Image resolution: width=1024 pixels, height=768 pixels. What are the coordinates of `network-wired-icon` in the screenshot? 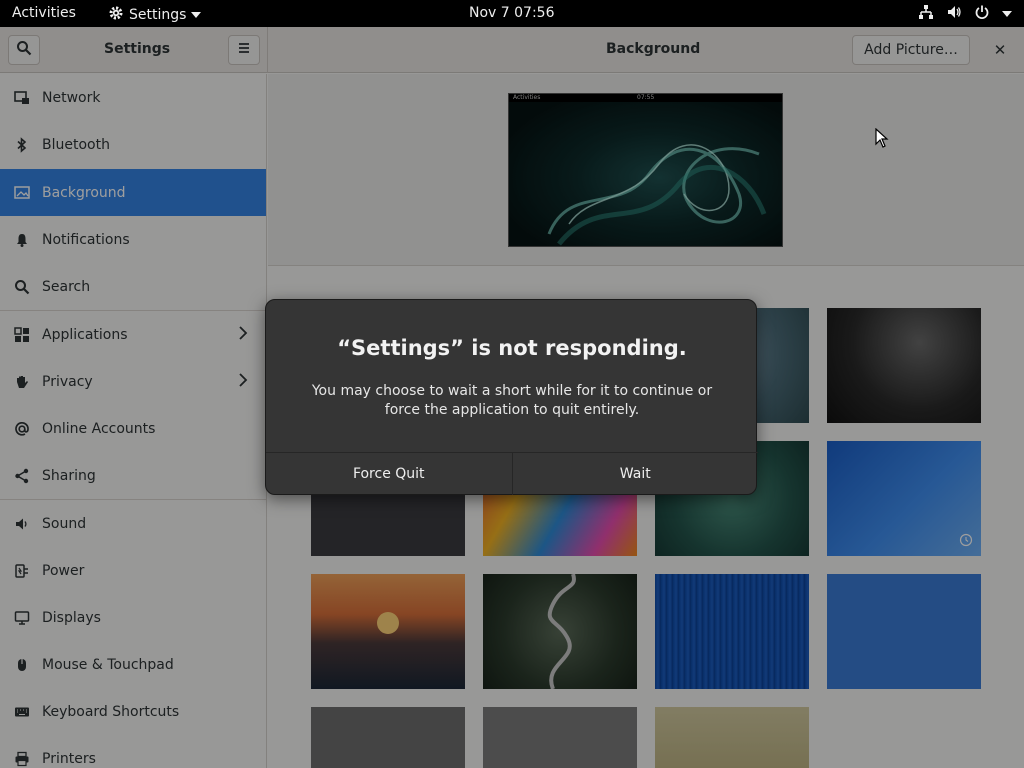 It's located at (926, 14).